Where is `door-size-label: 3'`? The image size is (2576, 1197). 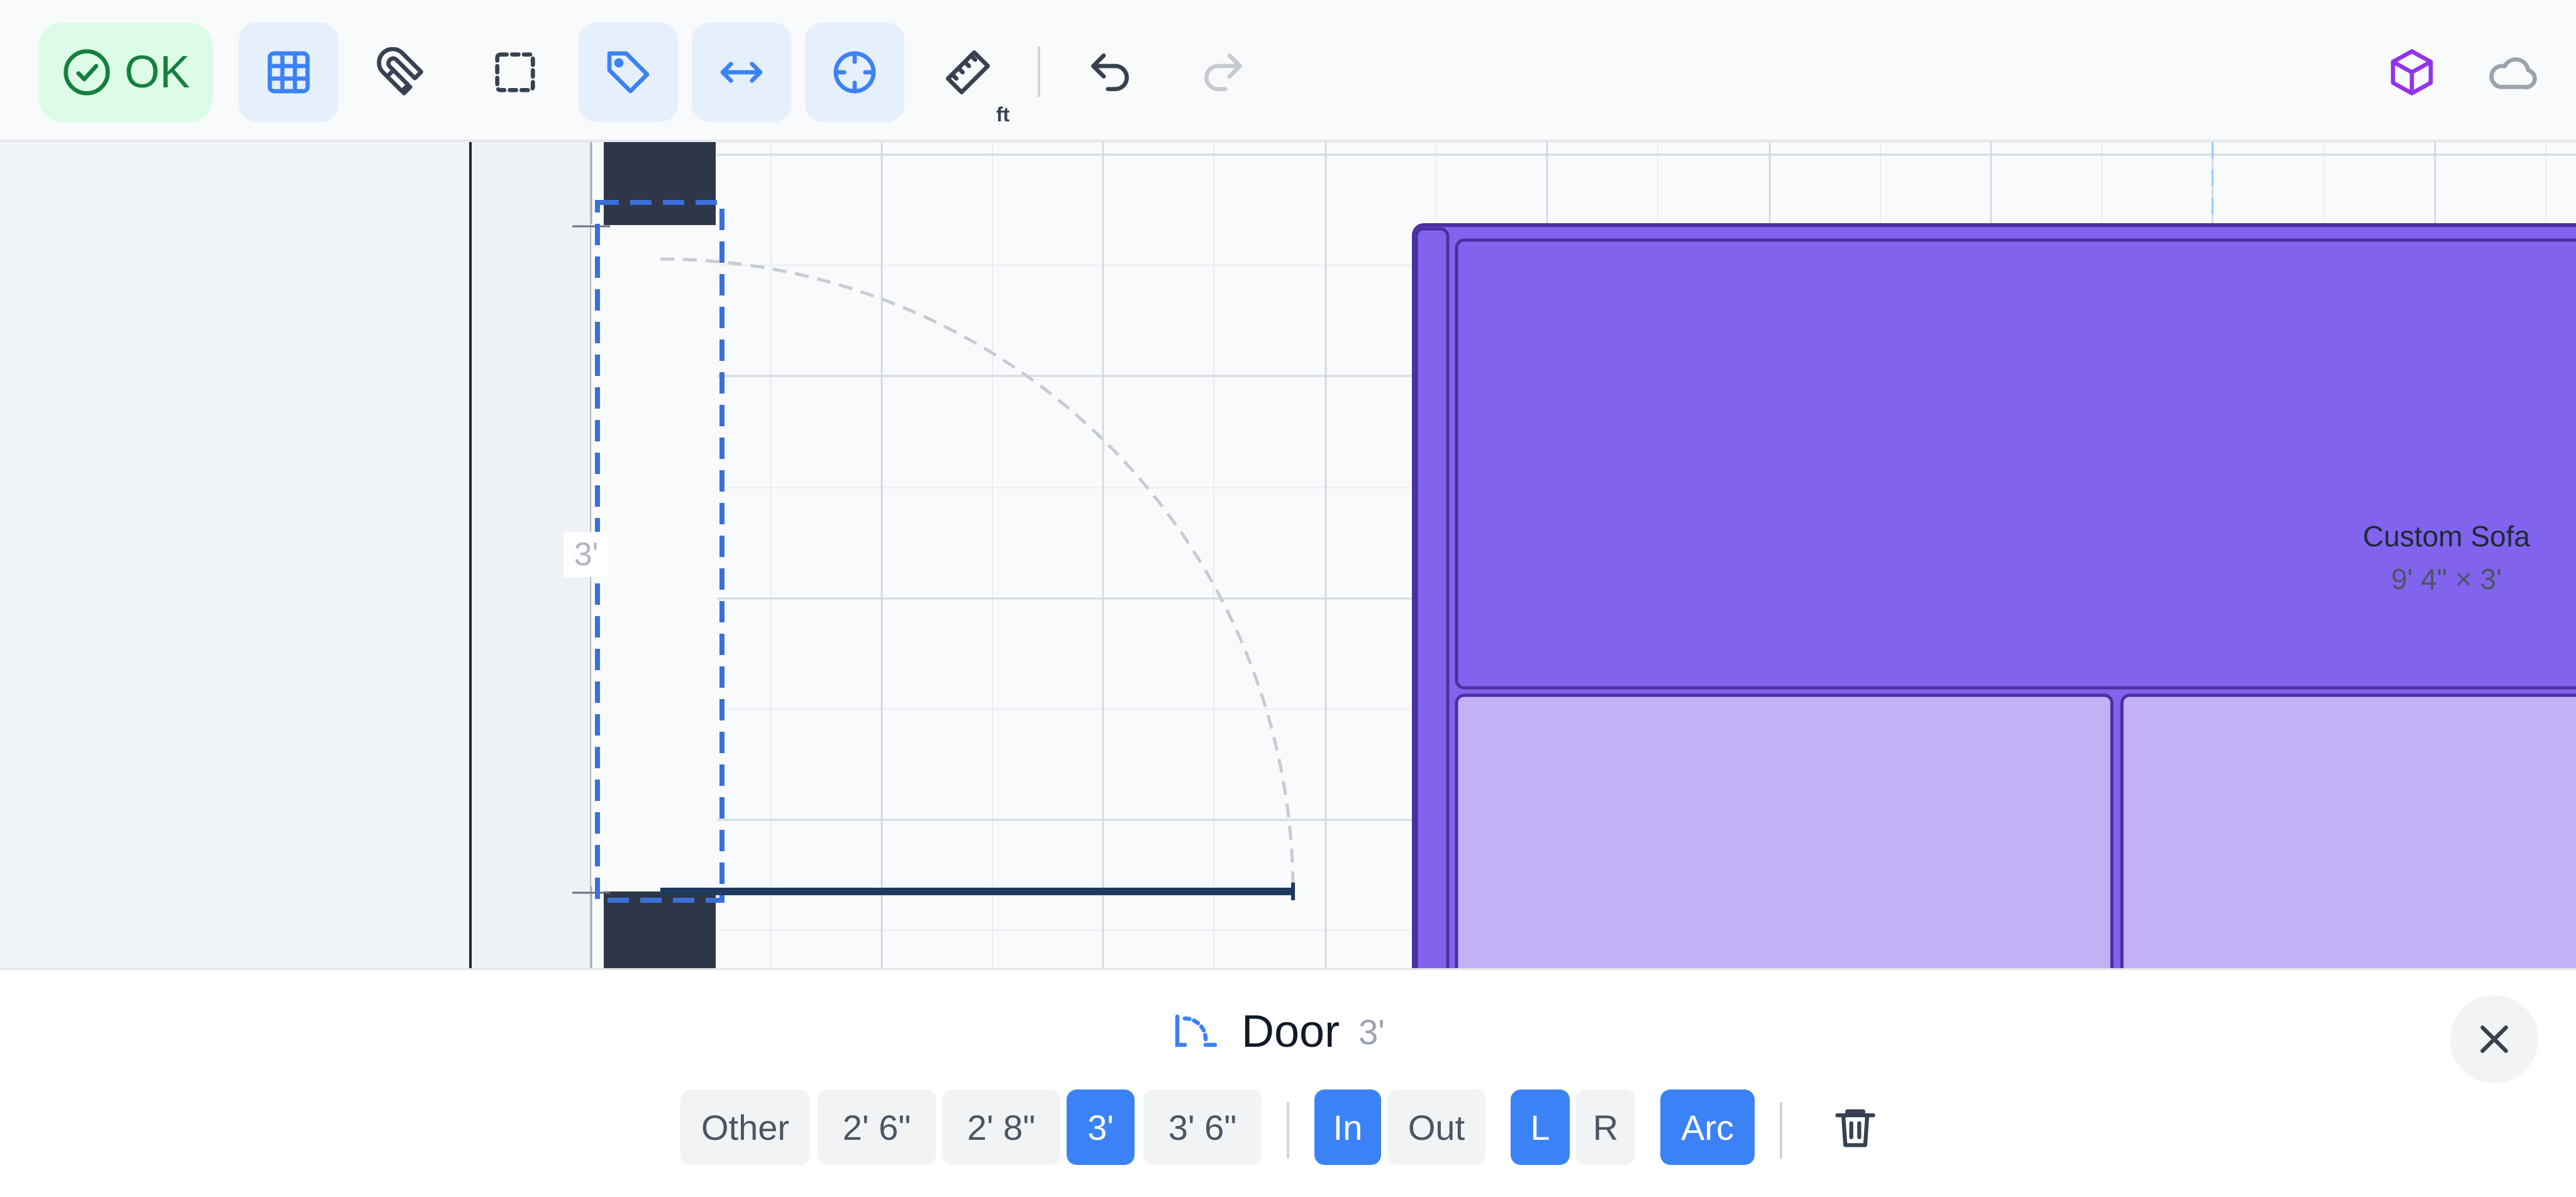 door-size-label: 3' is located at coordinates (1371, 1032).